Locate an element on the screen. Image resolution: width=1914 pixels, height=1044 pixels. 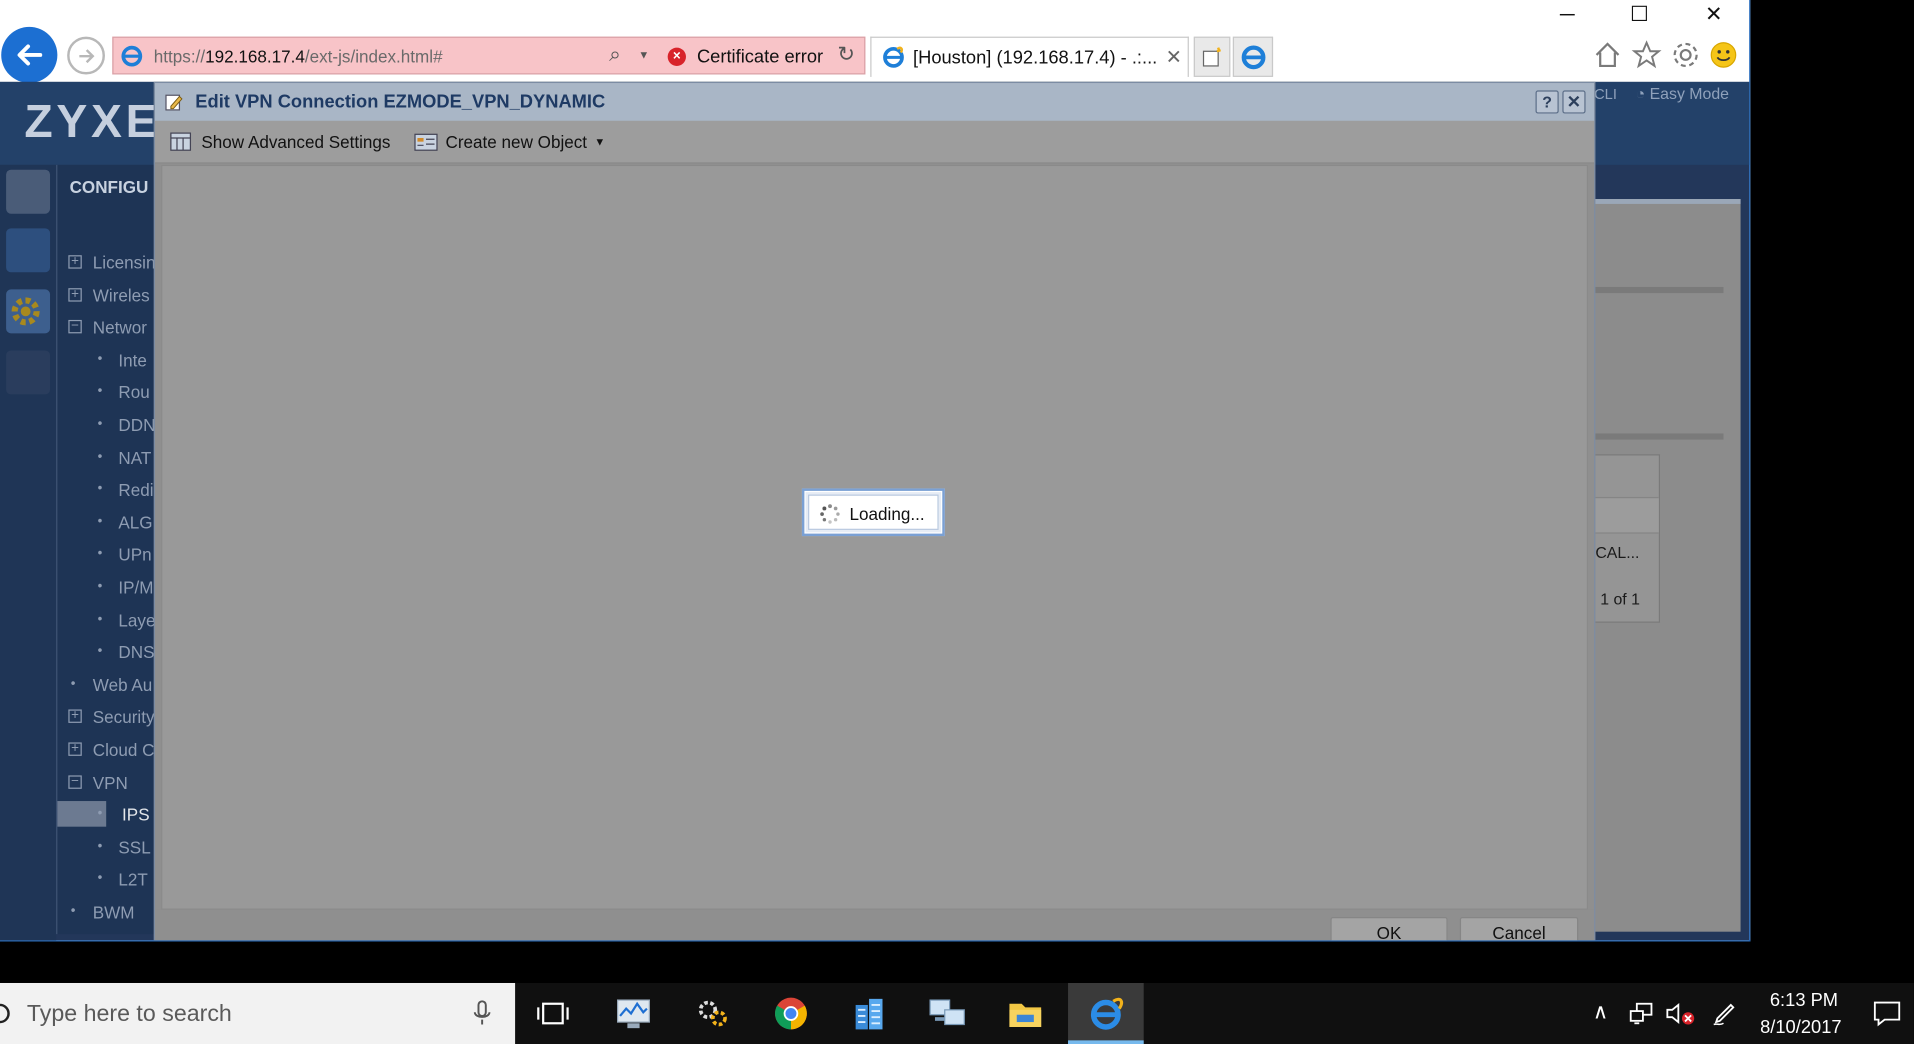
settings-gear-icon is located at coordinates (1686, 55).